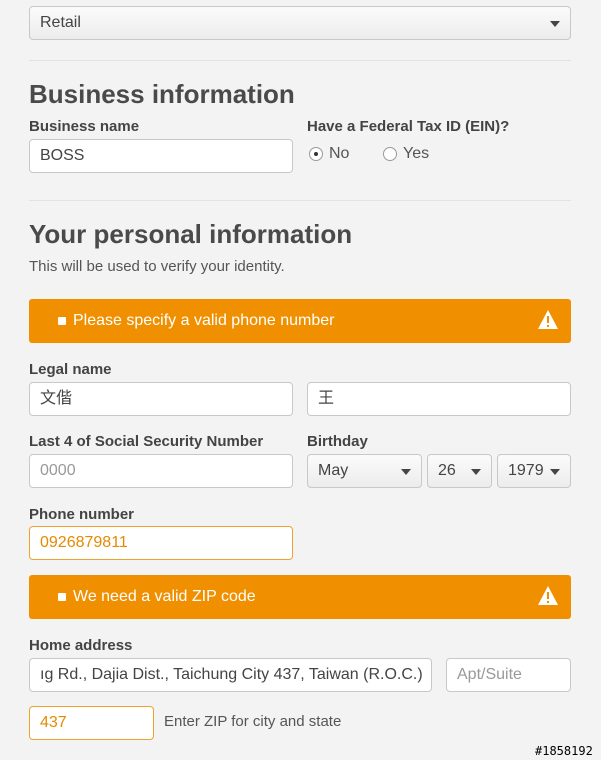 Image resolution: width=601 pixels, height=760 pixels. What do you see at coordinates (91, 723) in the screenshot?
I see `zip-input: 437` at bounding box center [91, 723].